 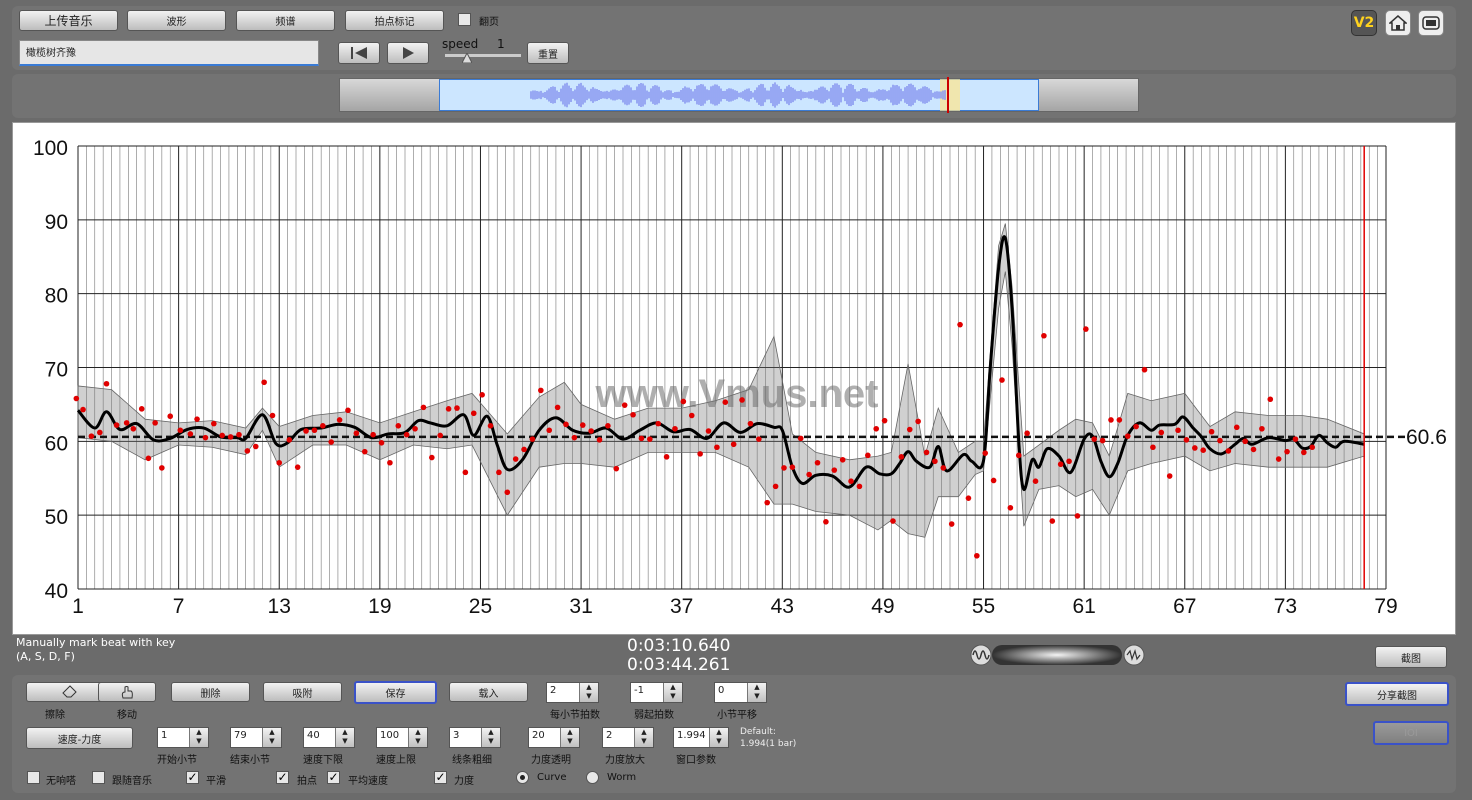 I want to click on no-click-label: 无响嗒, so click(x=61, y=781).